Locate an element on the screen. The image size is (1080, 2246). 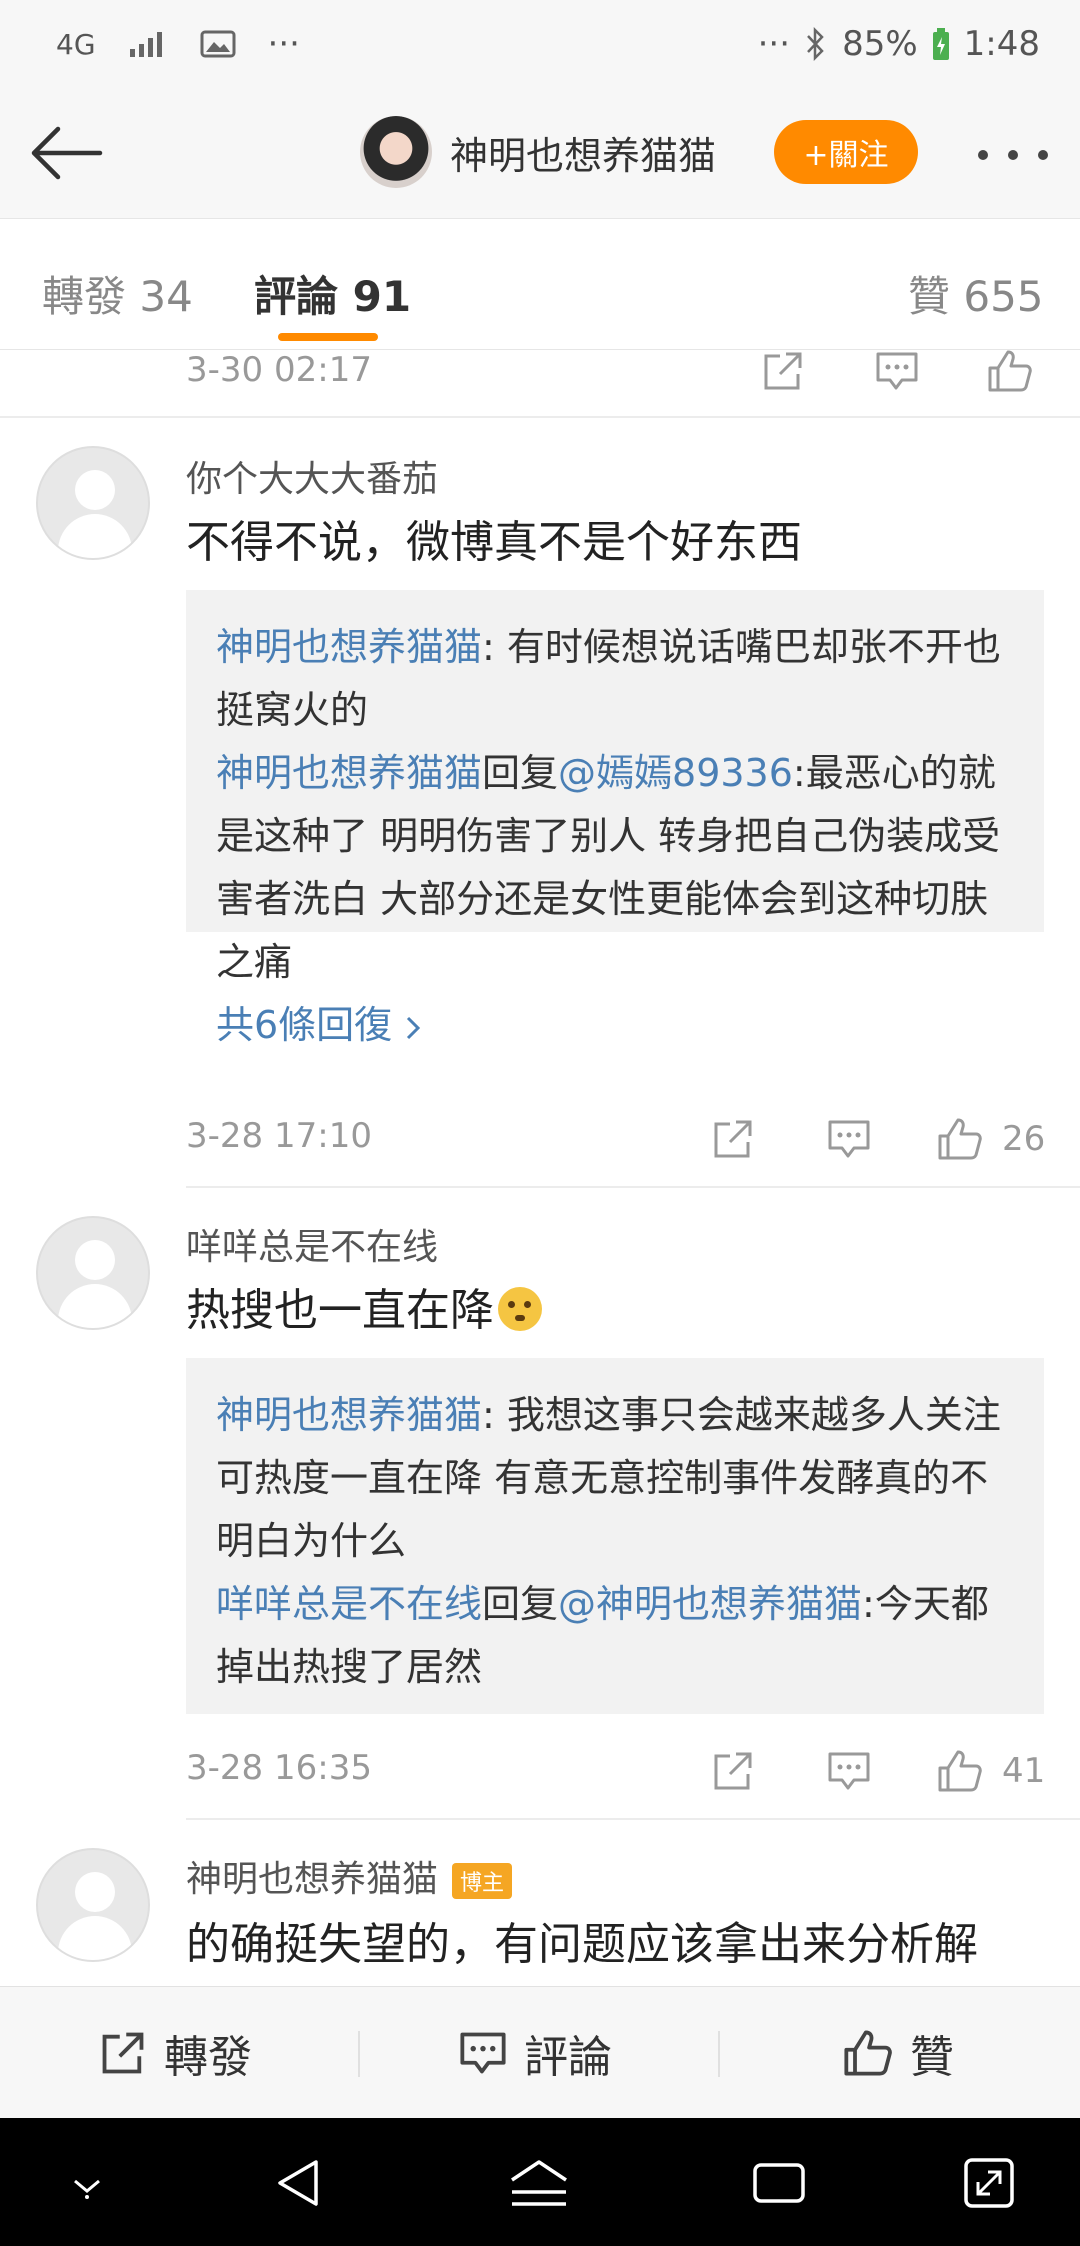
chevron-right-icon is located at coordinates (414, 1028).